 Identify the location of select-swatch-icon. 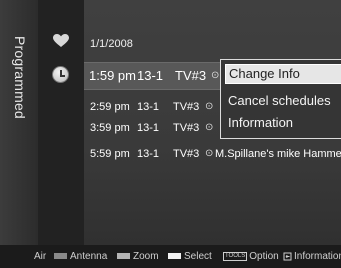
(174, 256).